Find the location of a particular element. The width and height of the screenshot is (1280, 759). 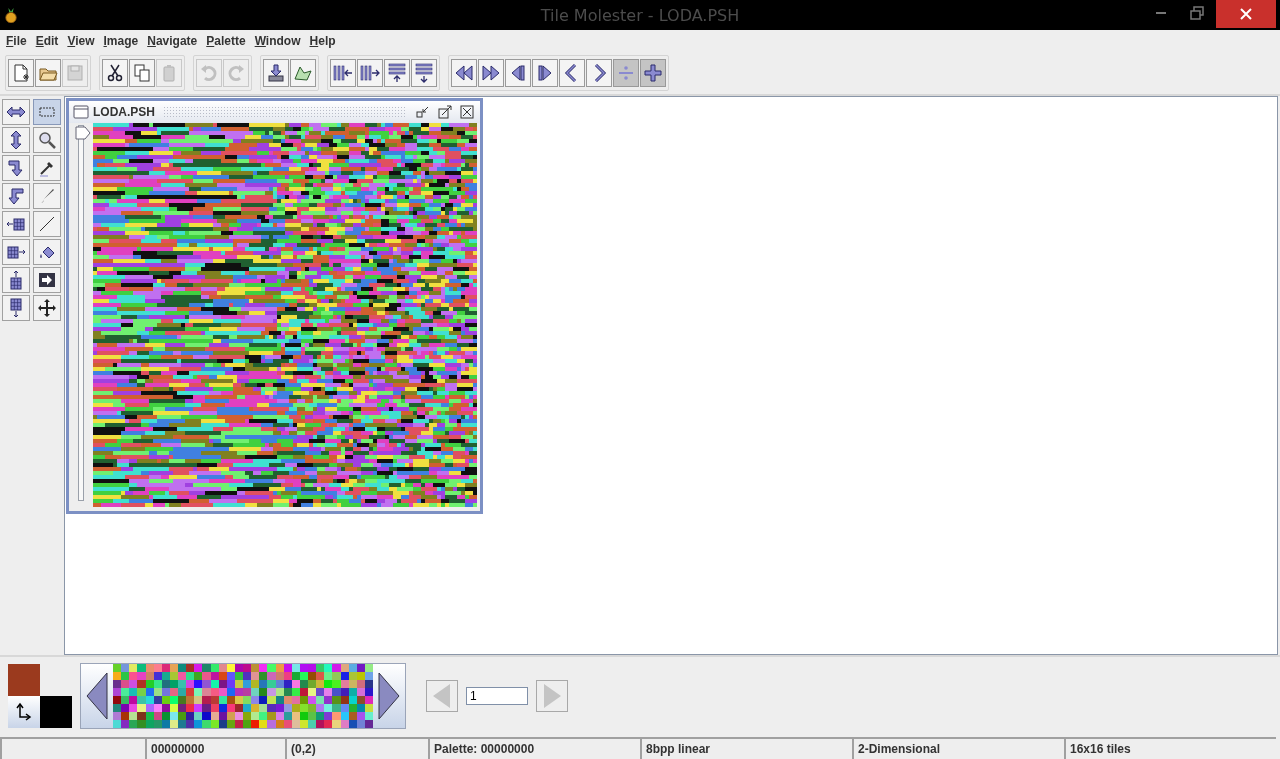

close-button is located at coordinates (467, 112).